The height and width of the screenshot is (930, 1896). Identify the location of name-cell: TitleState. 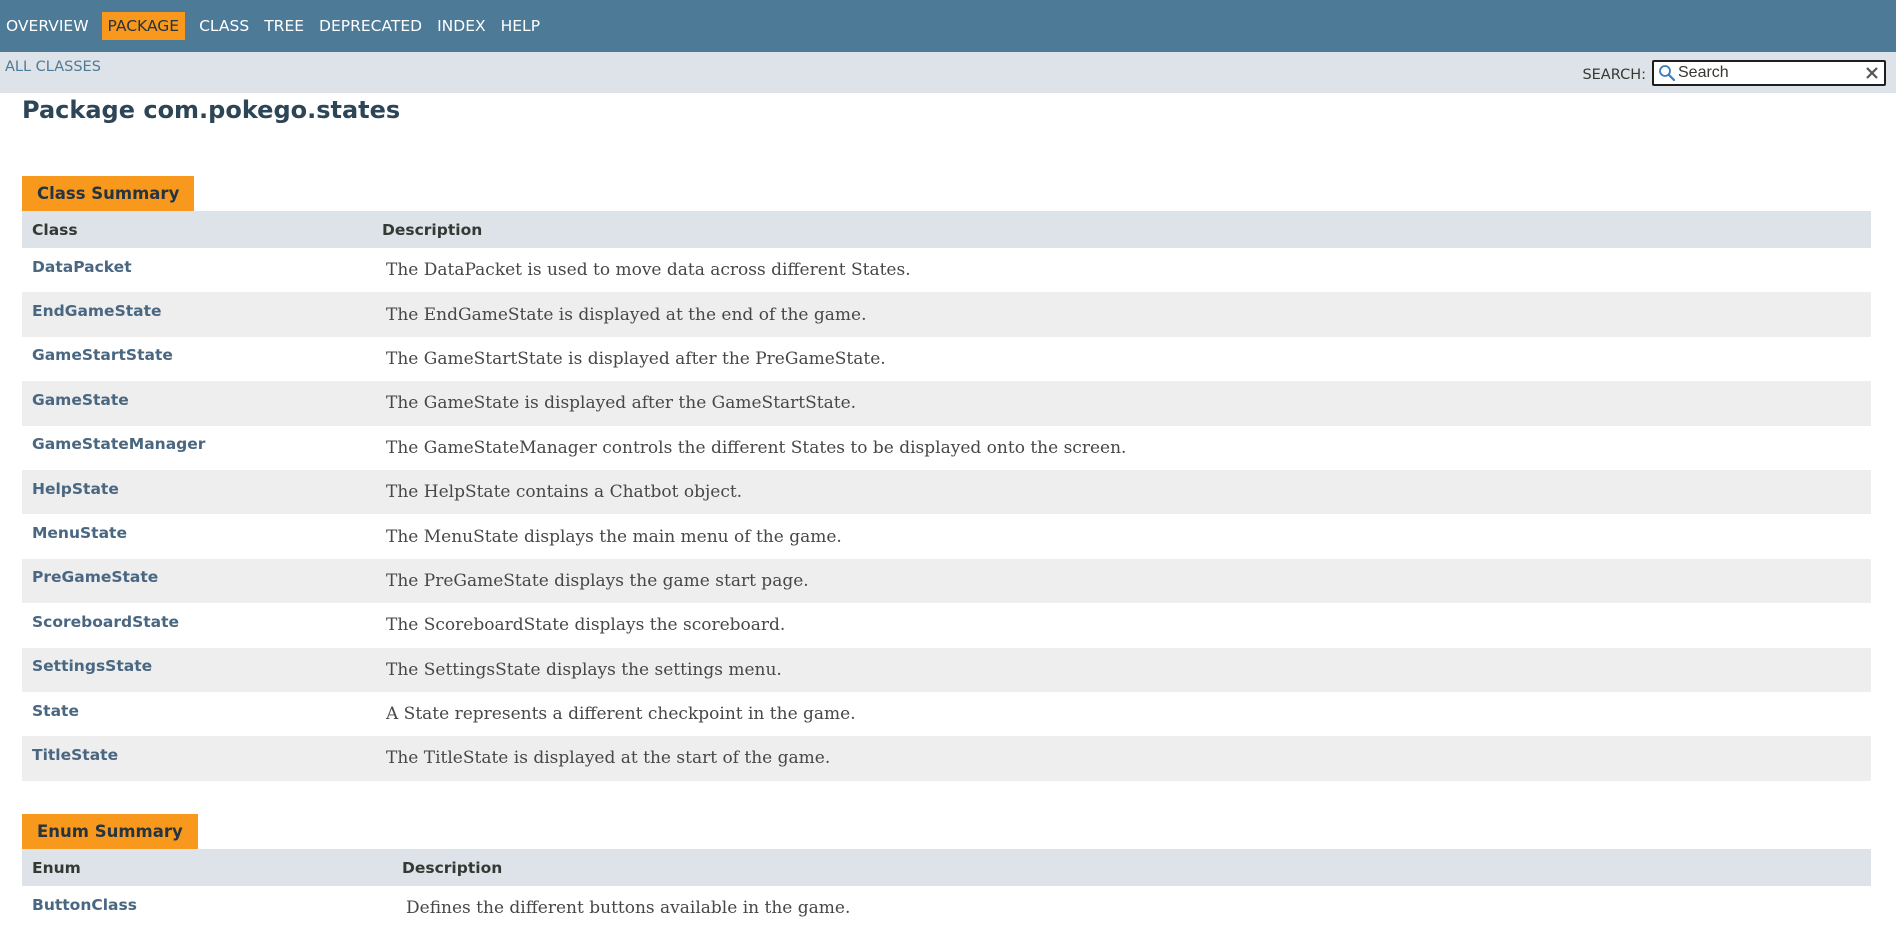
(202, 757).